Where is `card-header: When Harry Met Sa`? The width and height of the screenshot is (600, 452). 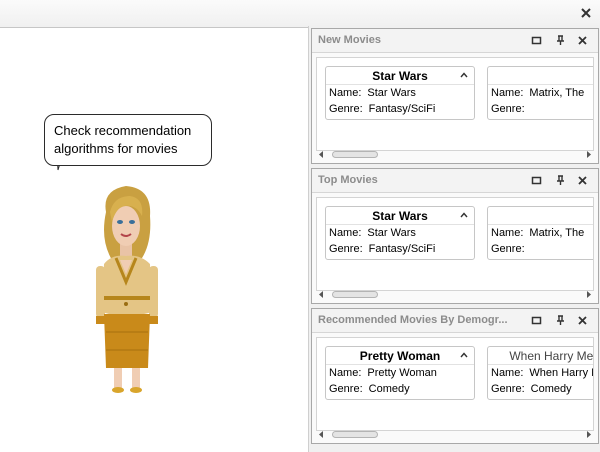 card-header: When Harry Met Sa is located at coordinates (541, 356).